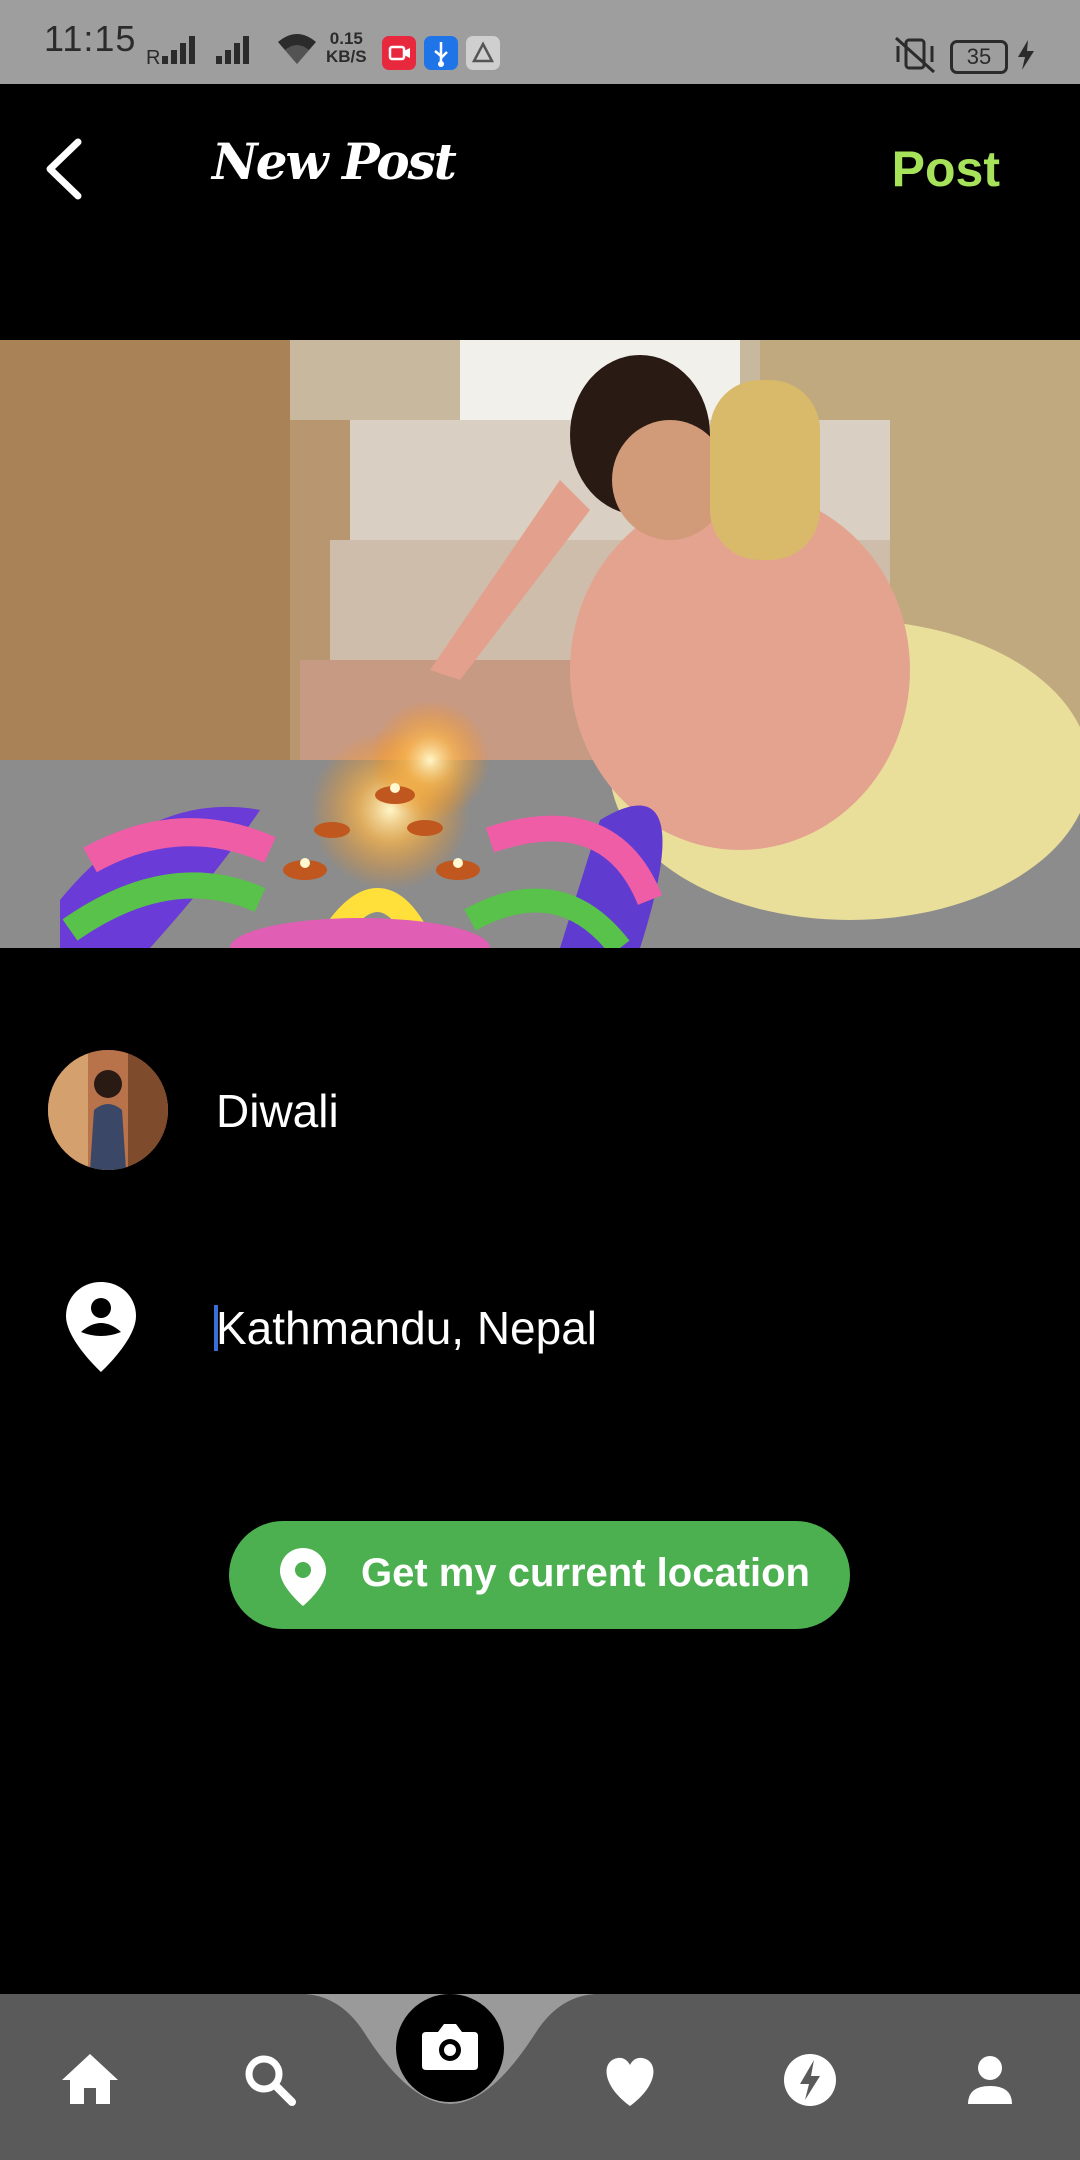  What do you see at coordinates (297, 49) in the screenshot?
I see `wifi-icon` at bounding box center [297, 49].